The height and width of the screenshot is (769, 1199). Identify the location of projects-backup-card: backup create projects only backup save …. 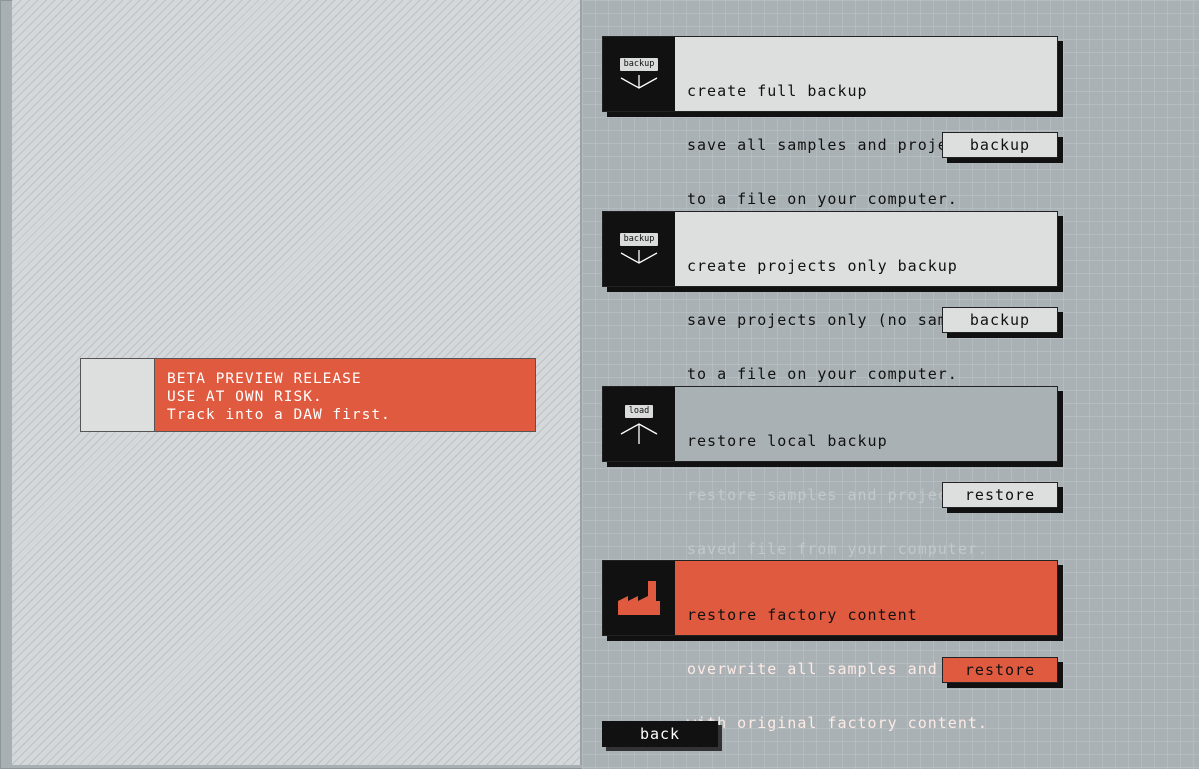
(830, 297).